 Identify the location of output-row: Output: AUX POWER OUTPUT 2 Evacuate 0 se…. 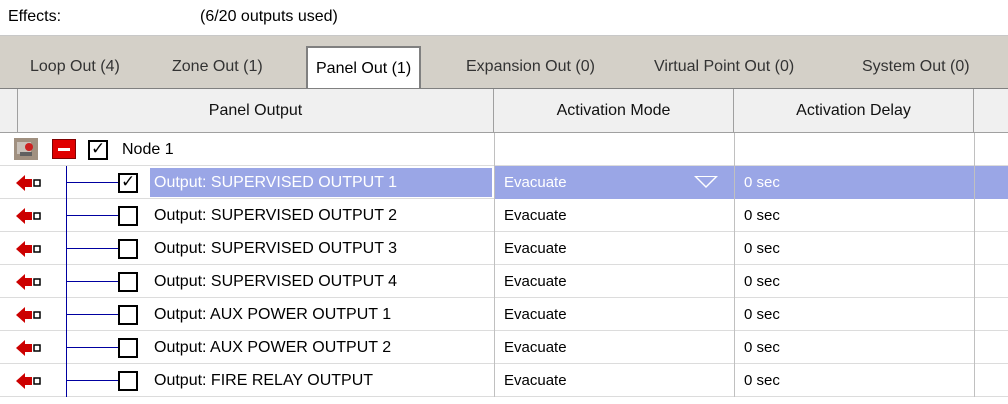
(504, 347).